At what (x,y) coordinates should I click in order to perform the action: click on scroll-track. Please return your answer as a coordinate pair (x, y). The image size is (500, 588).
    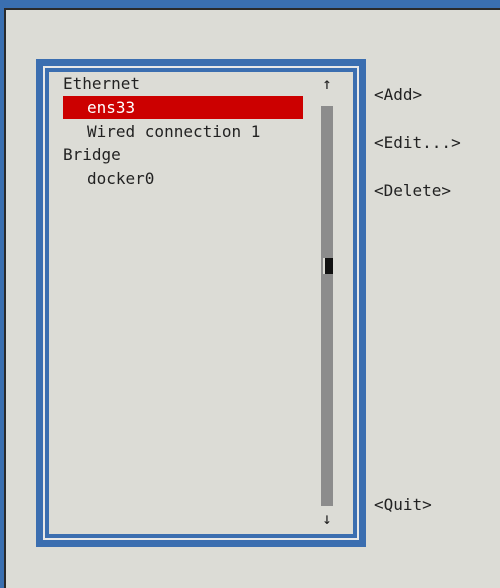
    Looking at the image, I should click on (327, 306).